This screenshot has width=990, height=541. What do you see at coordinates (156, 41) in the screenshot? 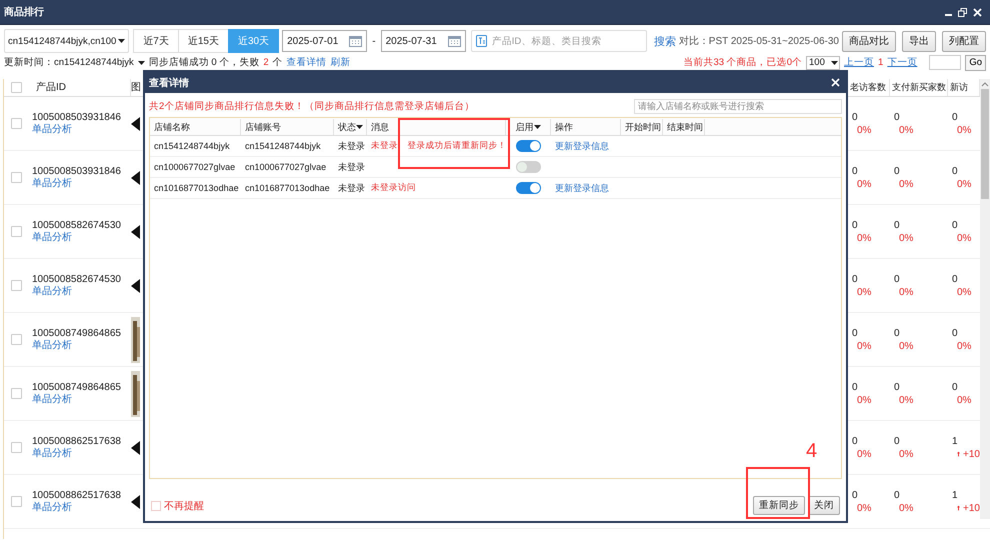
I see `range-tab: 近7天` at bounding box center [156, 41].